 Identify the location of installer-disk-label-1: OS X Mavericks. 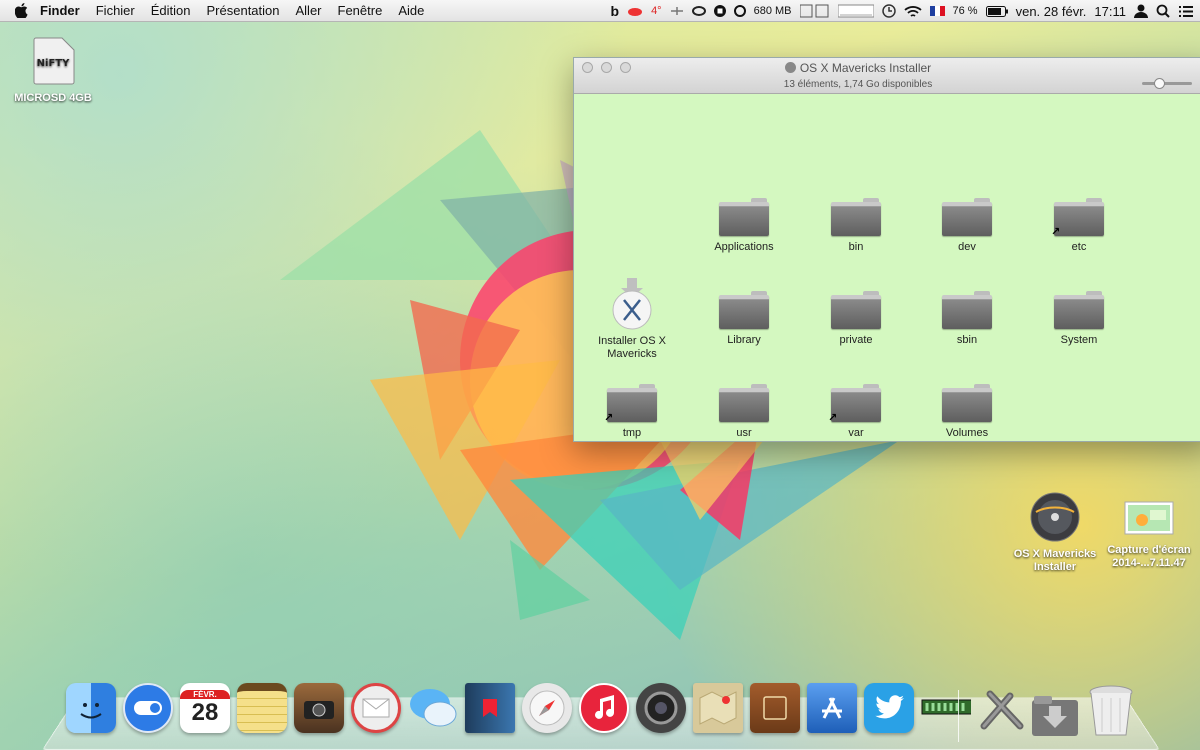
(1055, 554).